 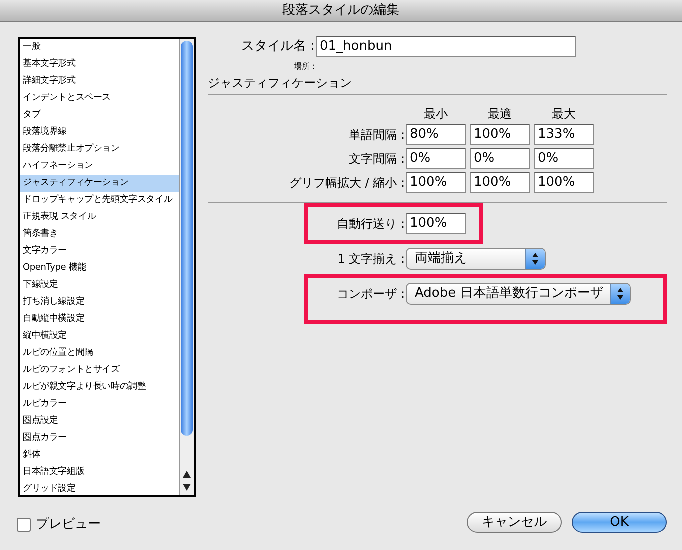 I want to click on column-header: 最小, so click(x=436, y=114).